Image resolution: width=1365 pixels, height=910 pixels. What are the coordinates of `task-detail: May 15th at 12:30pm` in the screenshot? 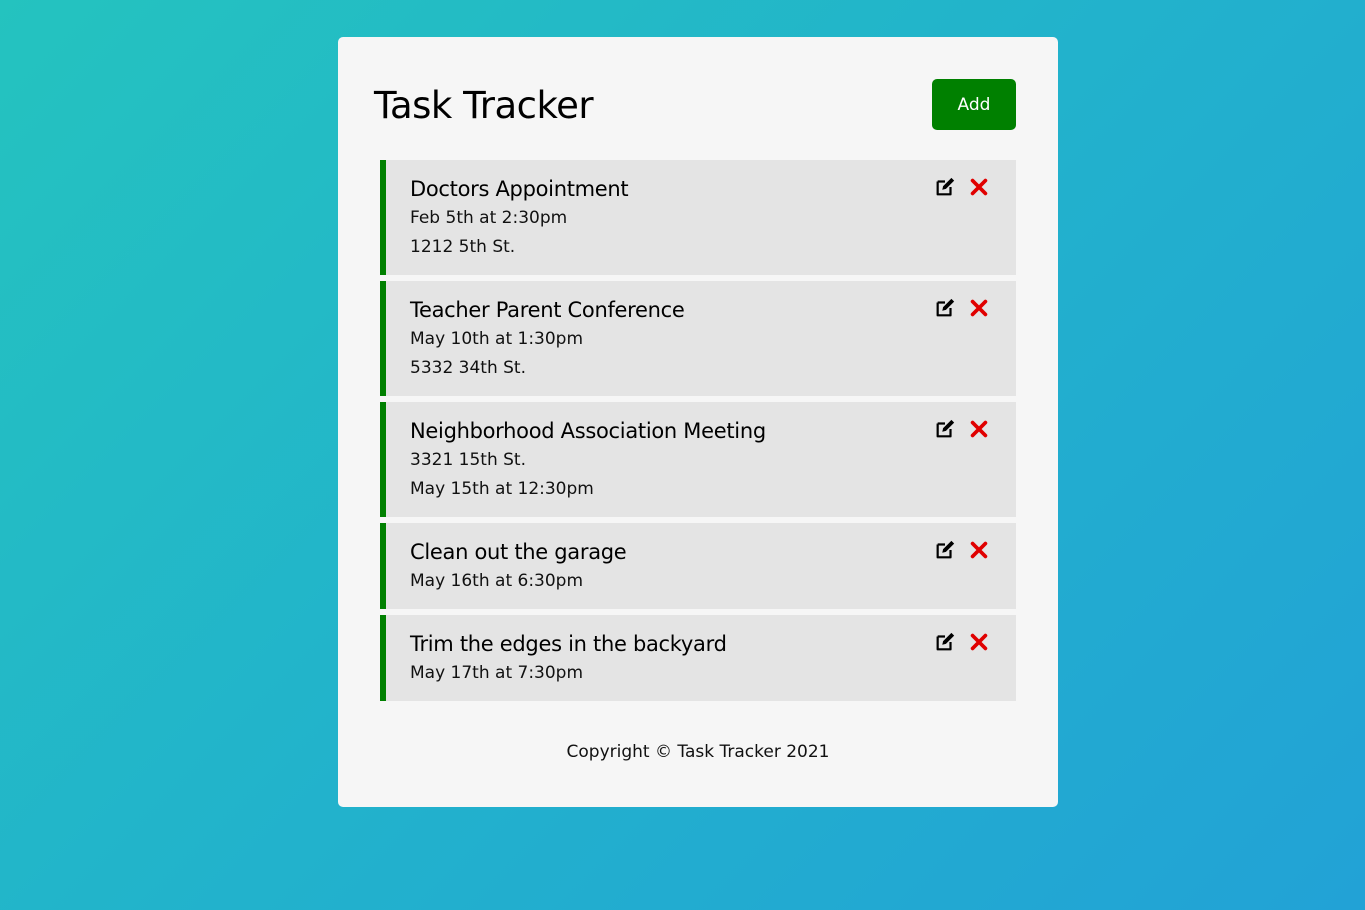 It's located at (502, 489).